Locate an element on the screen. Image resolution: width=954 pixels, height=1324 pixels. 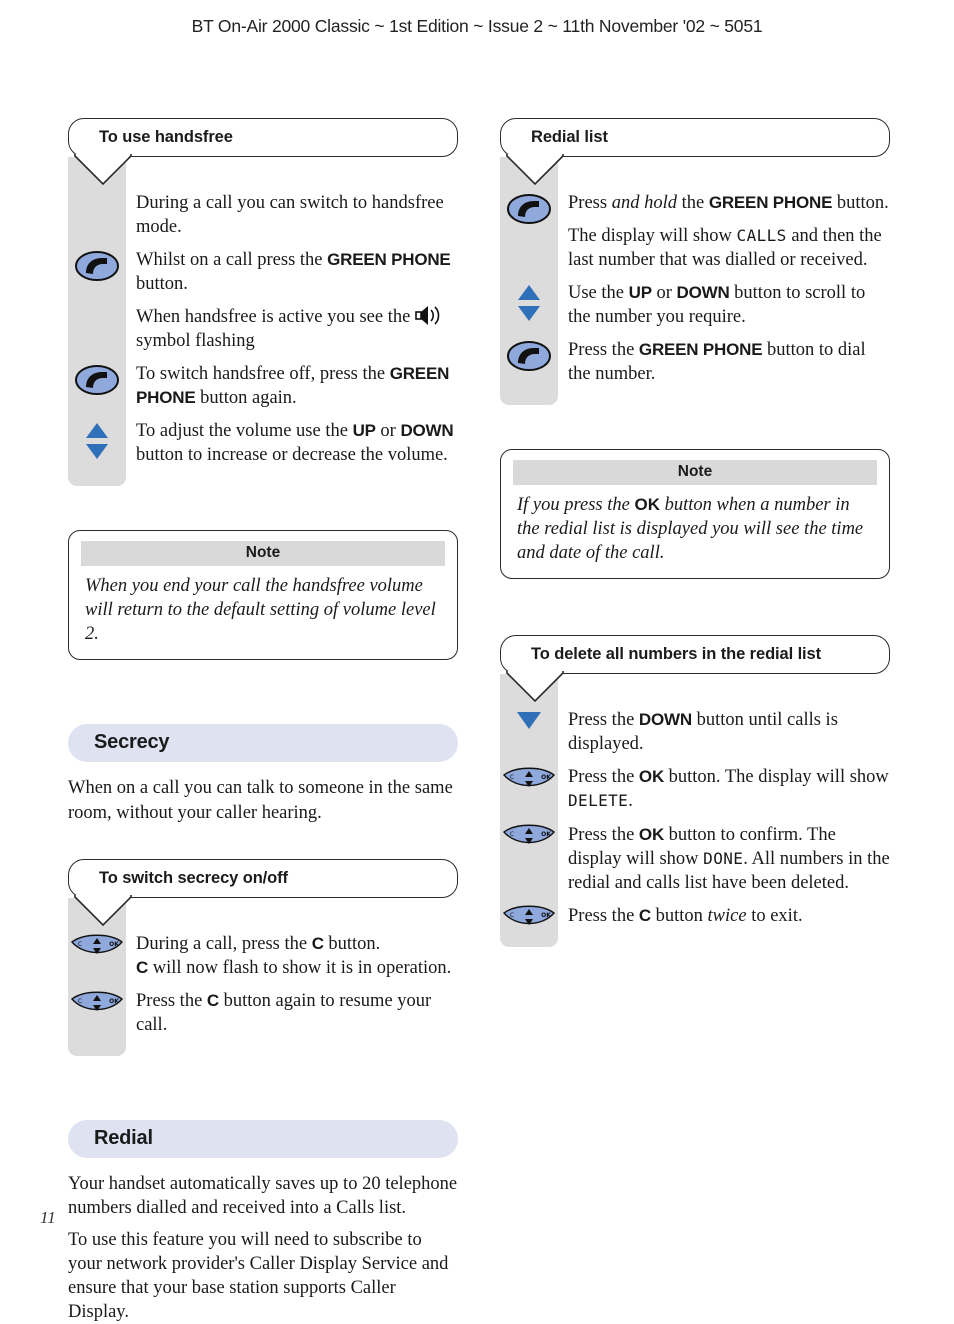
section-heading-secrecy: Secrecy is located at coordinates (263, 743).